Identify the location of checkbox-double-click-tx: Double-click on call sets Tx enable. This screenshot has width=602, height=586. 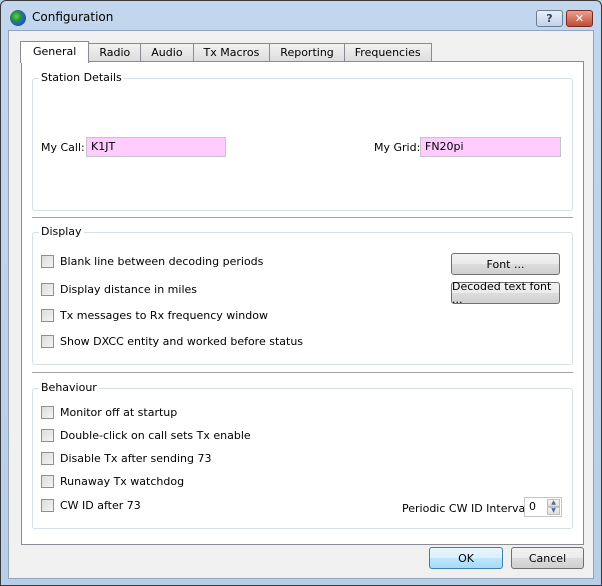
(146, 435).